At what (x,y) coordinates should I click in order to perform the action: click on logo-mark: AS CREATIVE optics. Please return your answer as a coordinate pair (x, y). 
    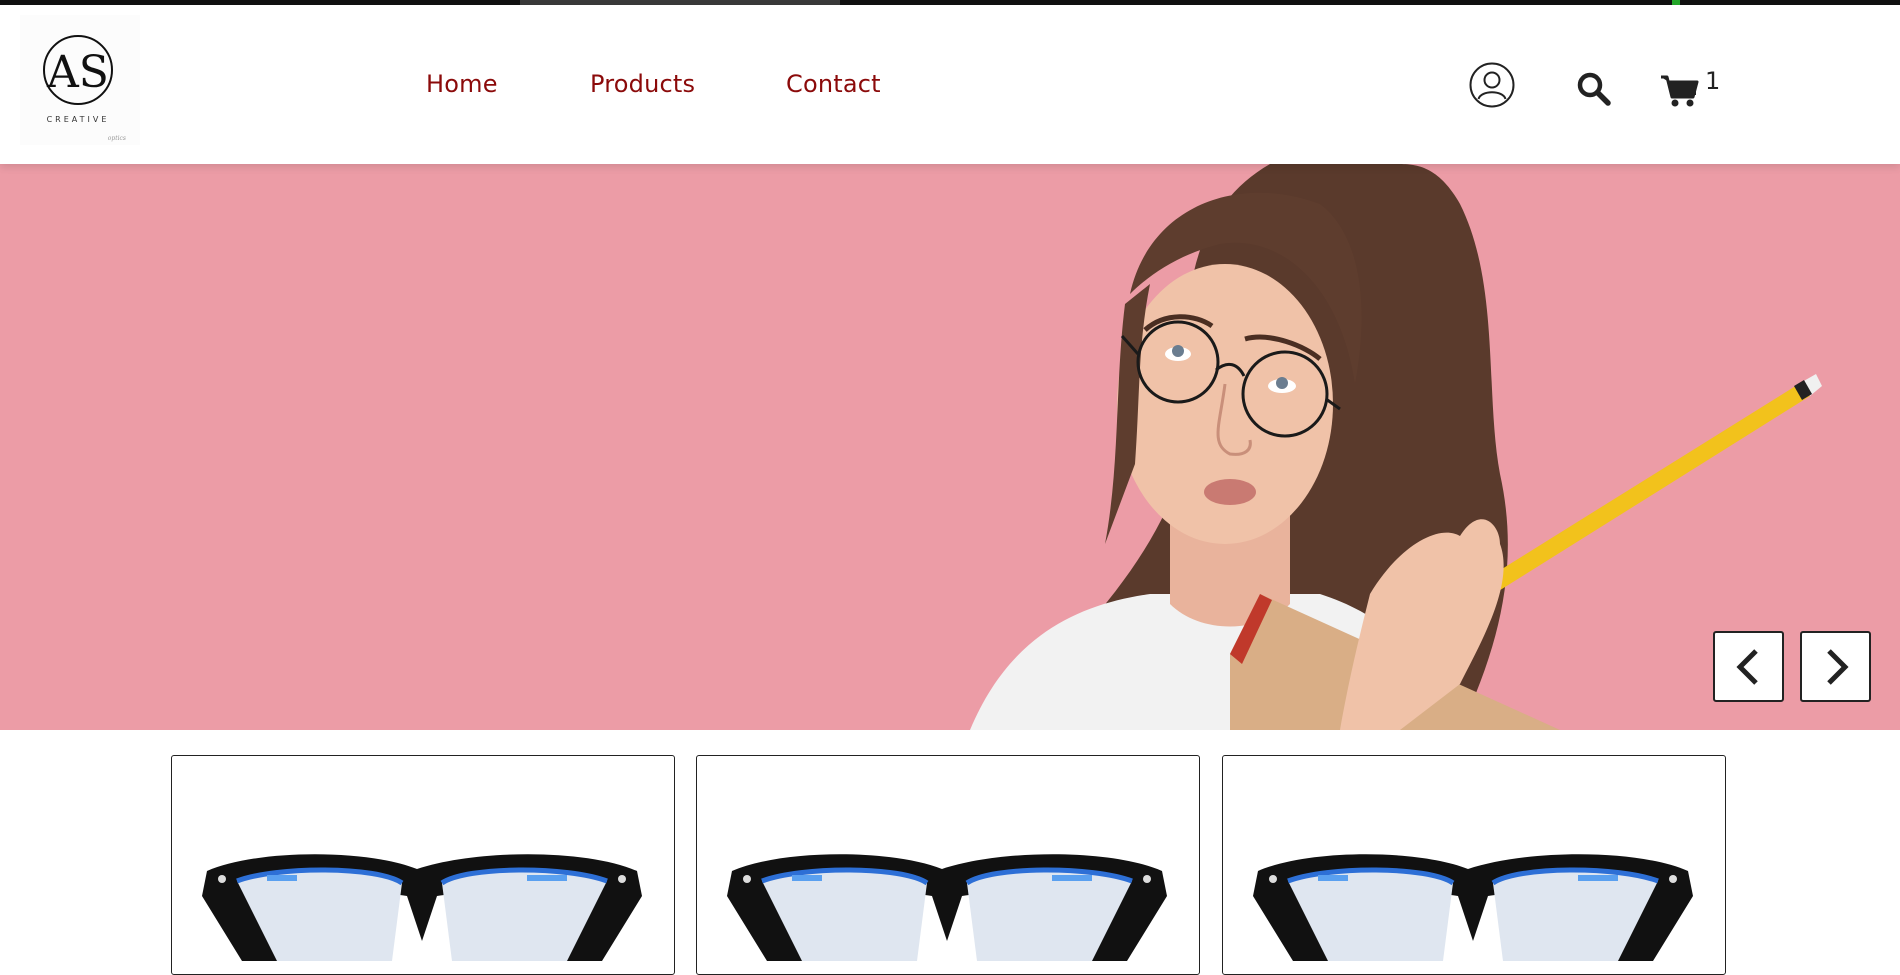
    Looking at the image, I should click on (80, 80).